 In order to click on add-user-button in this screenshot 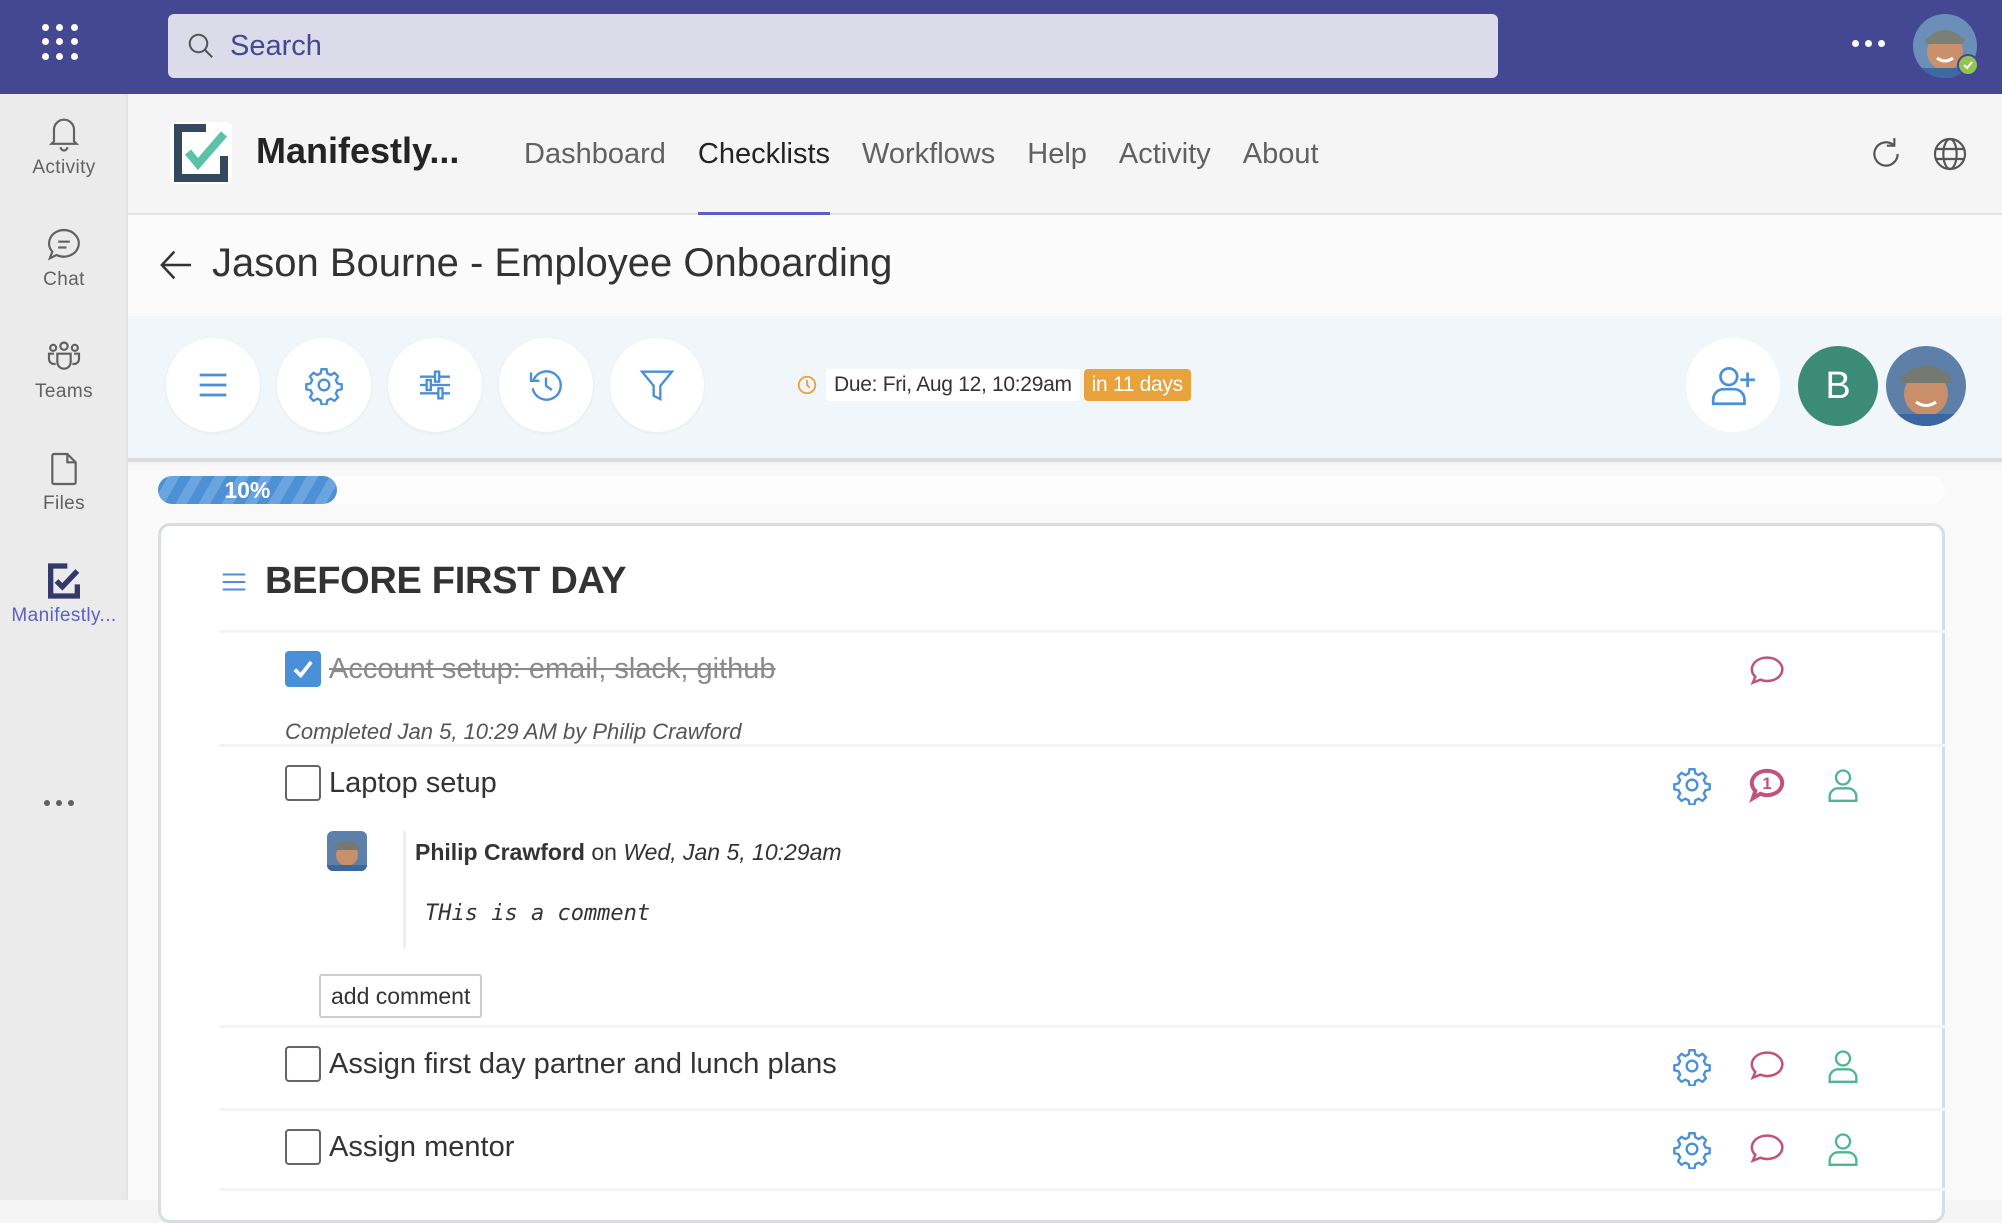, I will do `click(1733, 385)`.